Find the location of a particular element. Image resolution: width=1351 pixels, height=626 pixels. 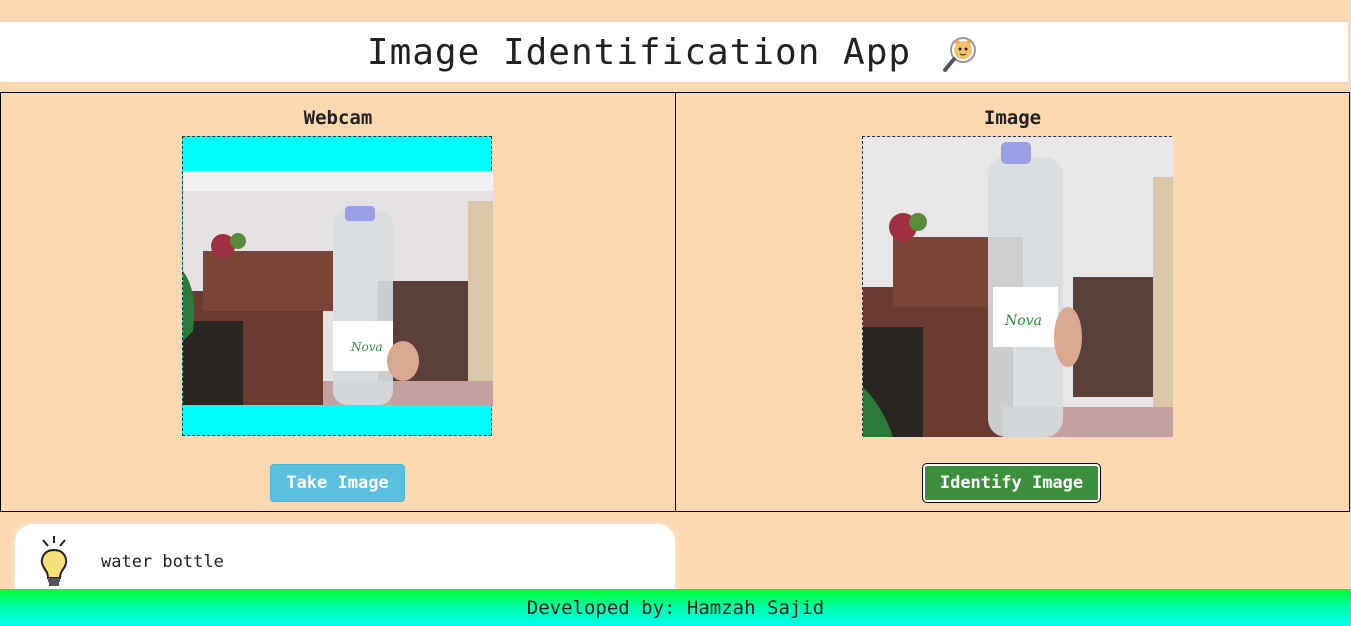

captured-photo: Nova is located at coordinates (1018, 287).